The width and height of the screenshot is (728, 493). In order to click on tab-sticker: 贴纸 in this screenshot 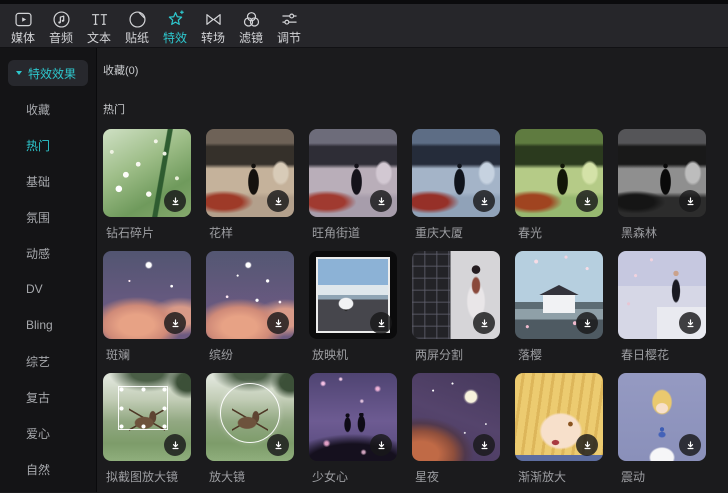, I will do `click(137, 27)`.